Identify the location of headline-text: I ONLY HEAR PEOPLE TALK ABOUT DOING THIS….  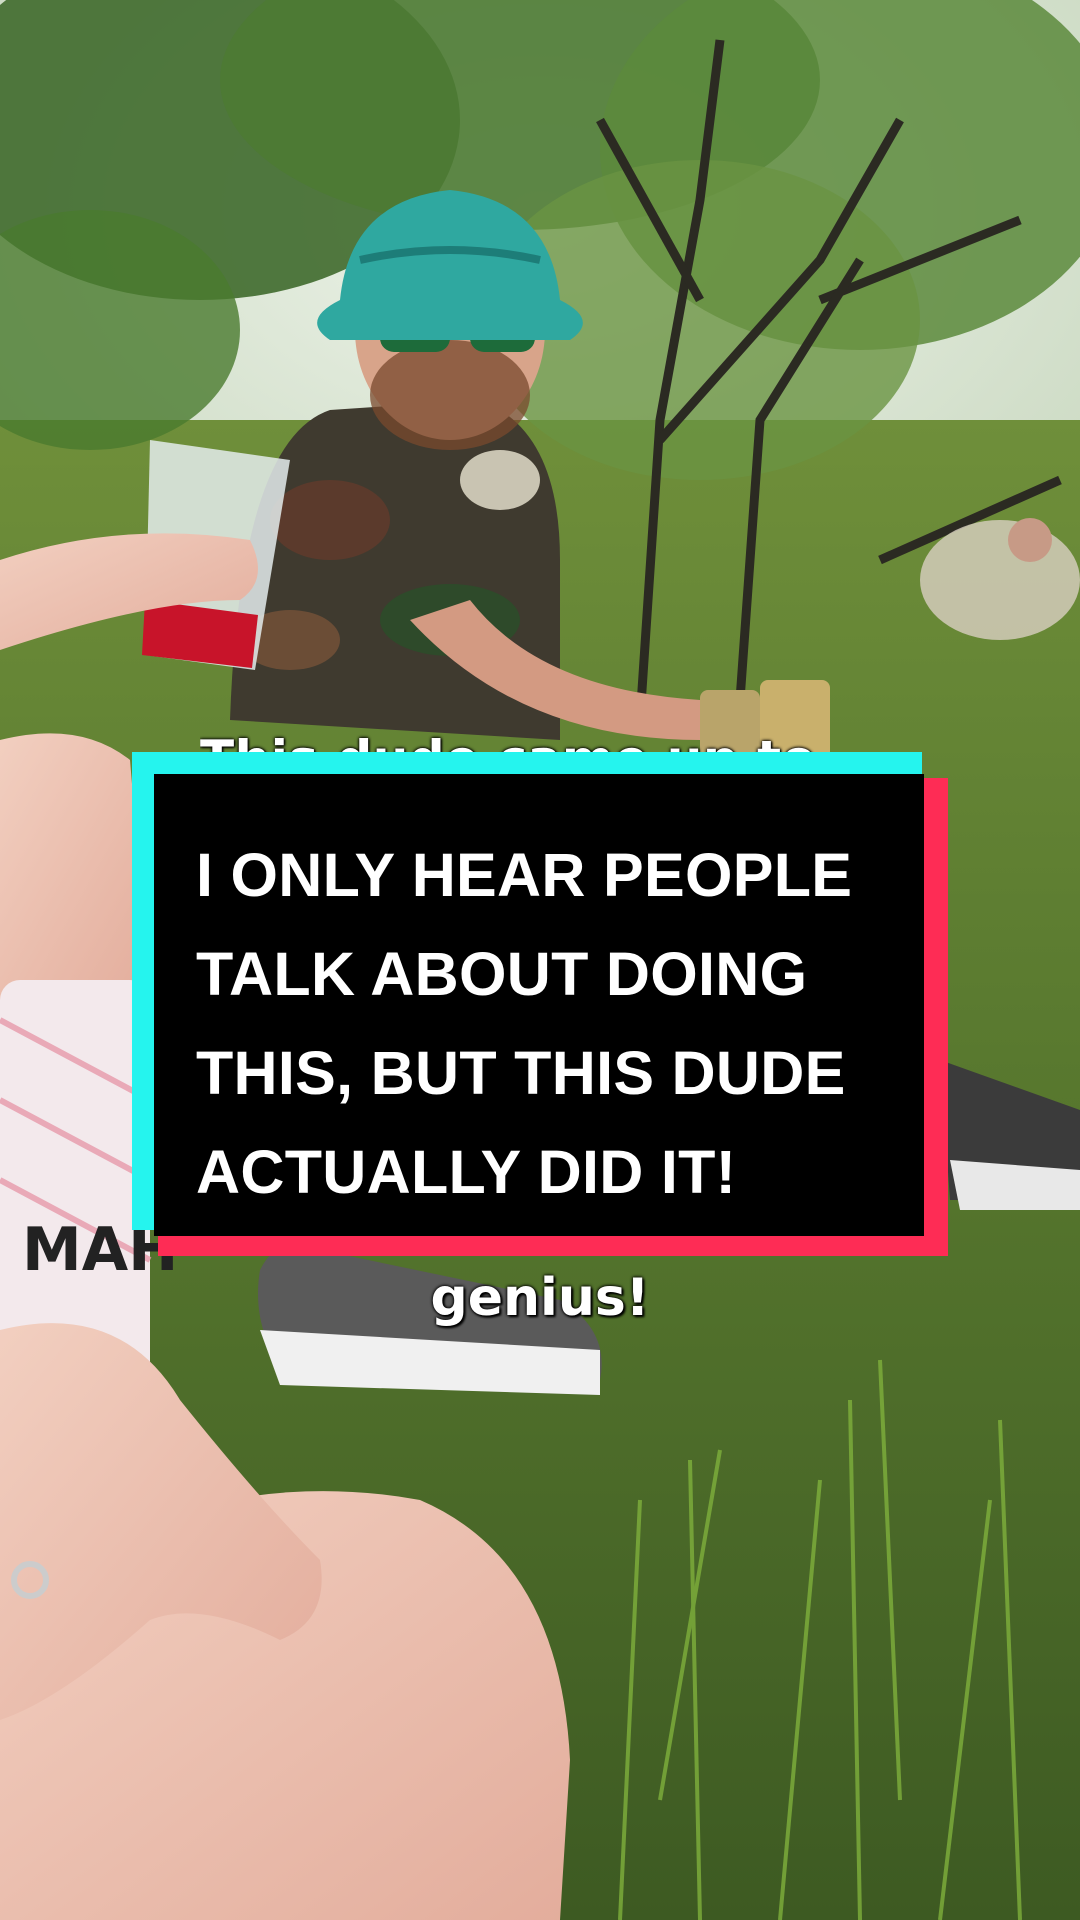
(540, 1024).